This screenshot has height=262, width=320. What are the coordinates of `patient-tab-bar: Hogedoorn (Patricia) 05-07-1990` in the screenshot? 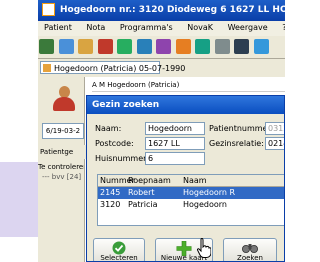 It's located at (161, 68).